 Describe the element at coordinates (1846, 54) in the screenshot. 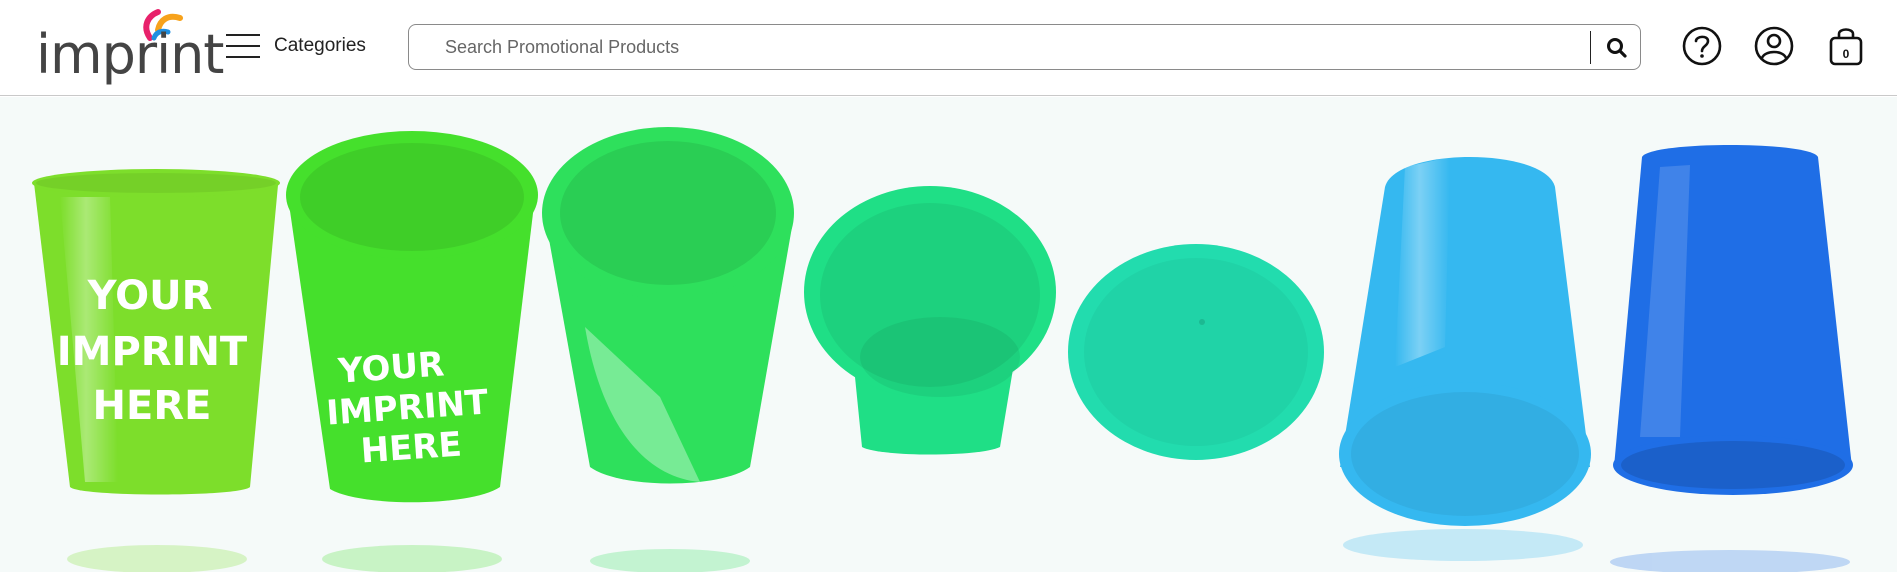

I see `cart-count: 0` at that location.